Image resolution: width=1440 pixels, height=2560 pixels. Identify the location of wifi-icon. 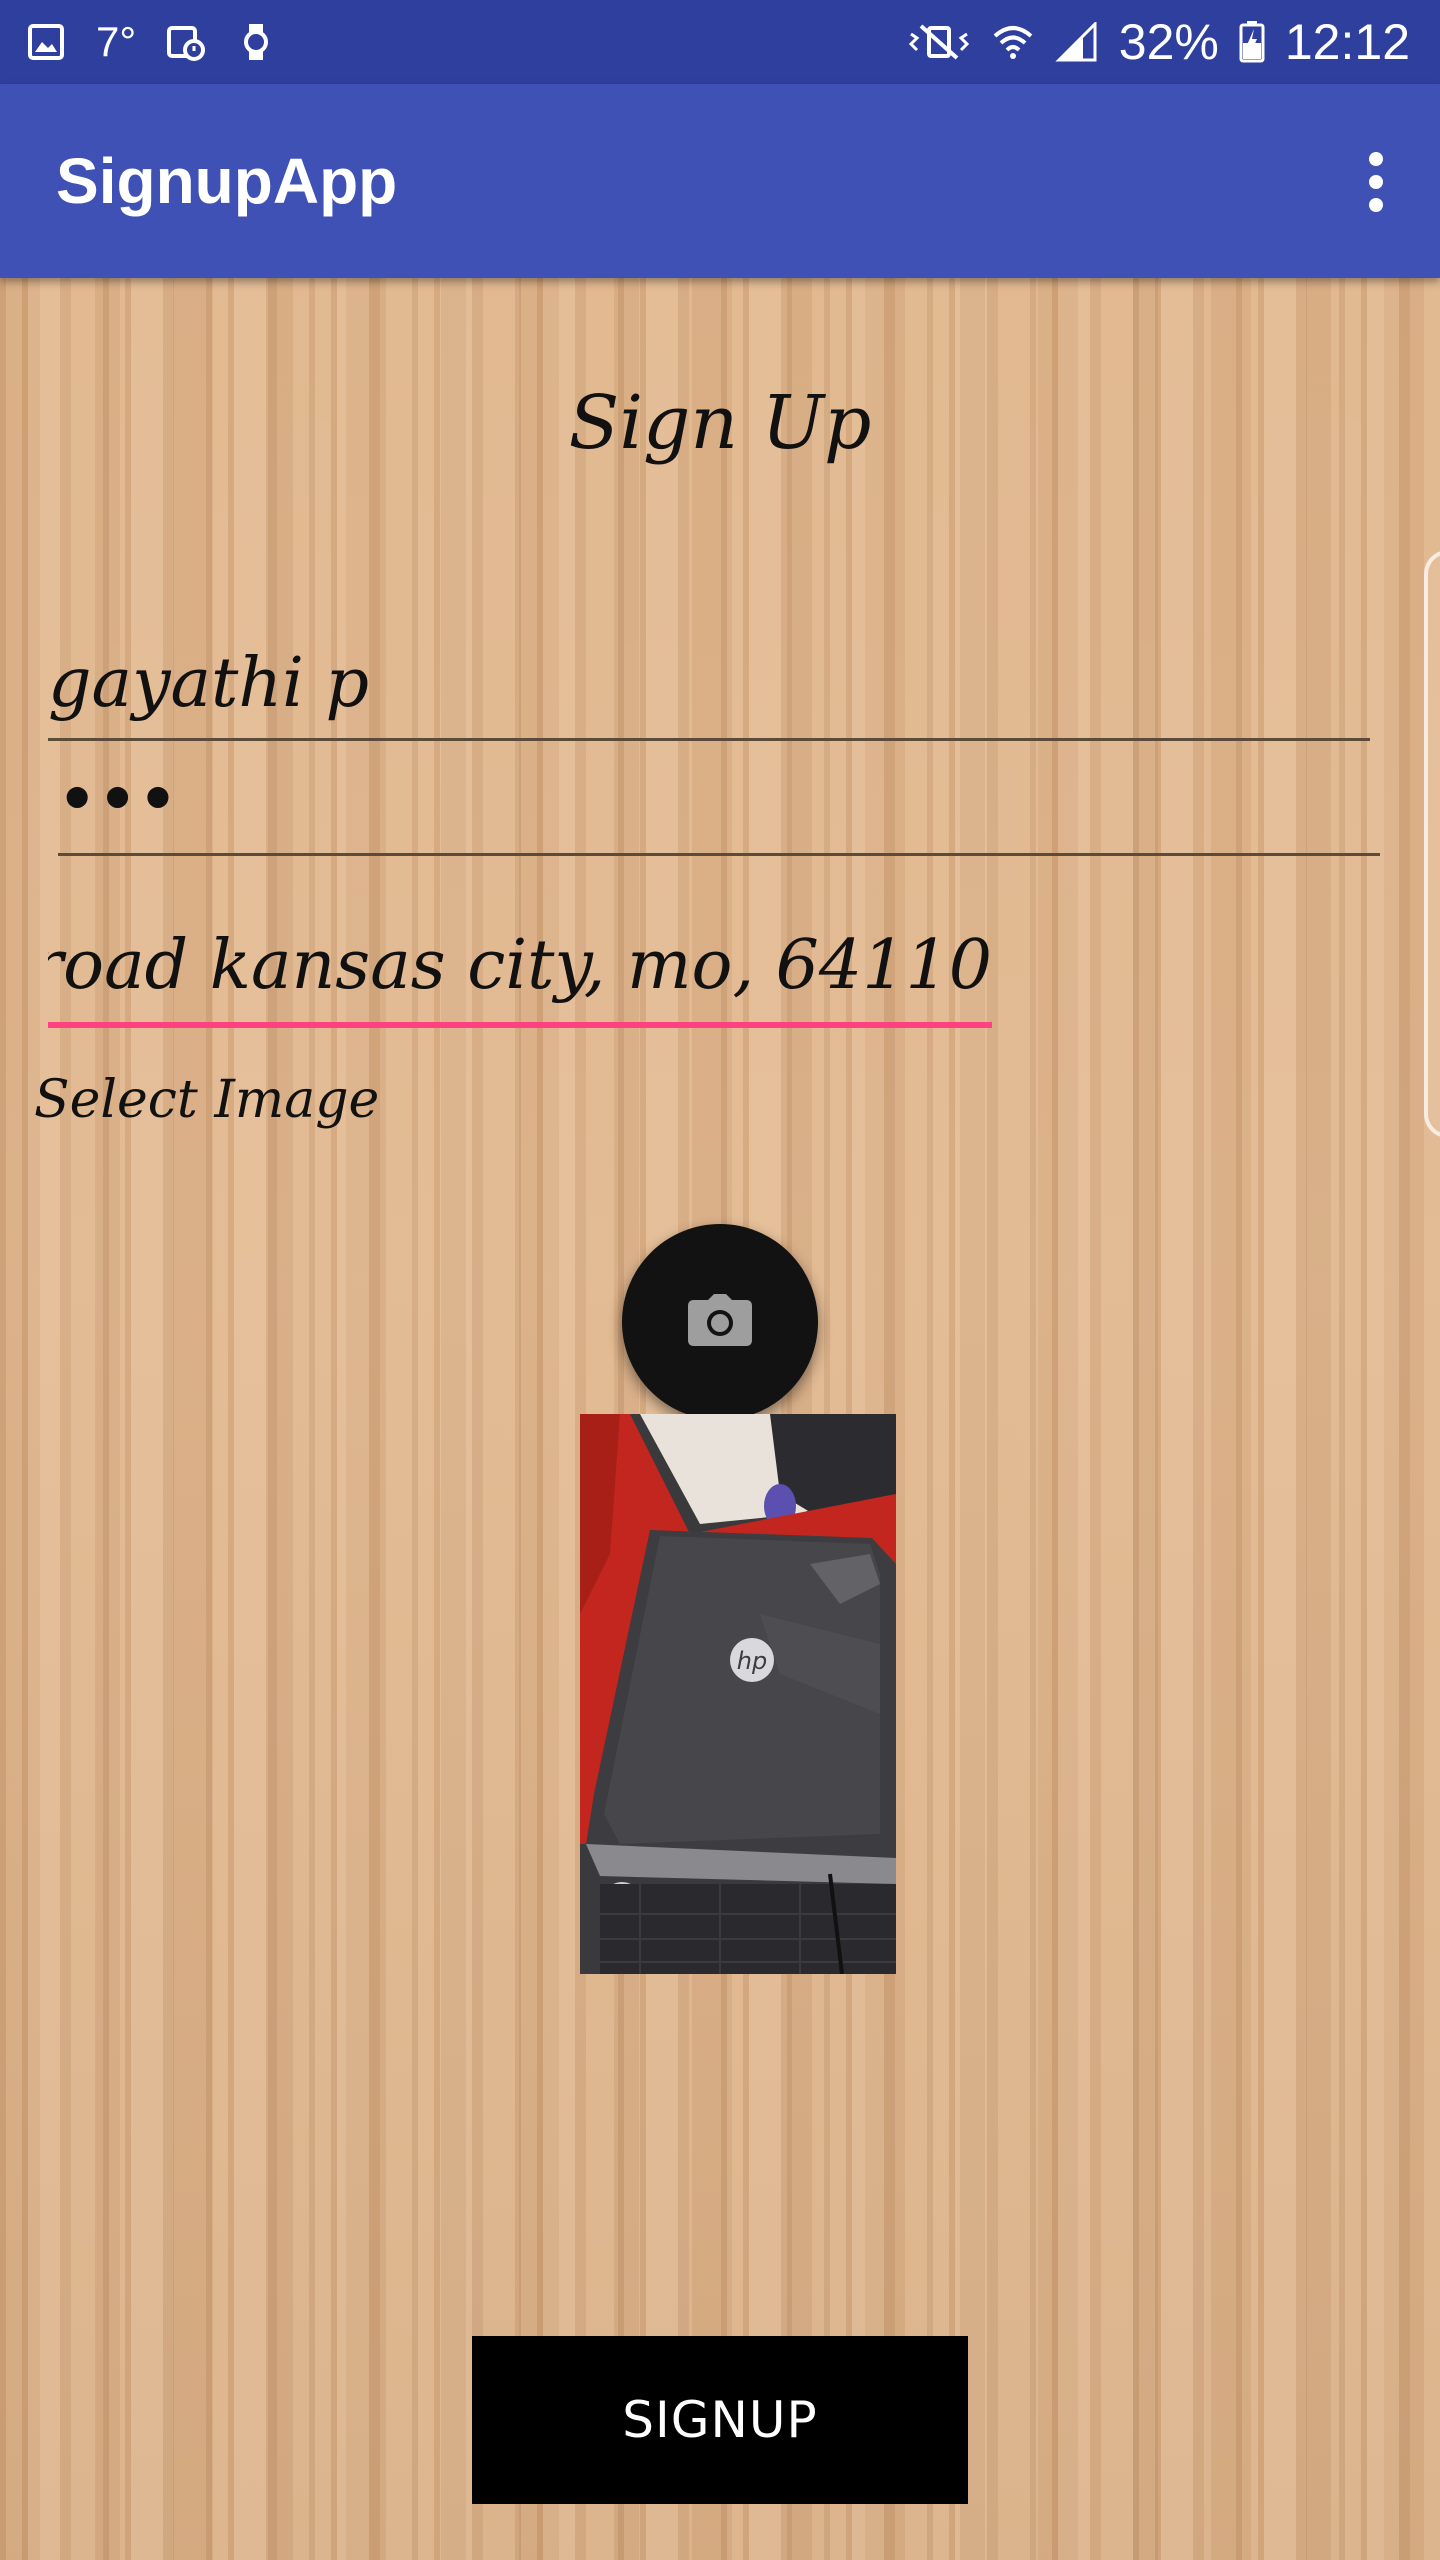
(1013, 42).